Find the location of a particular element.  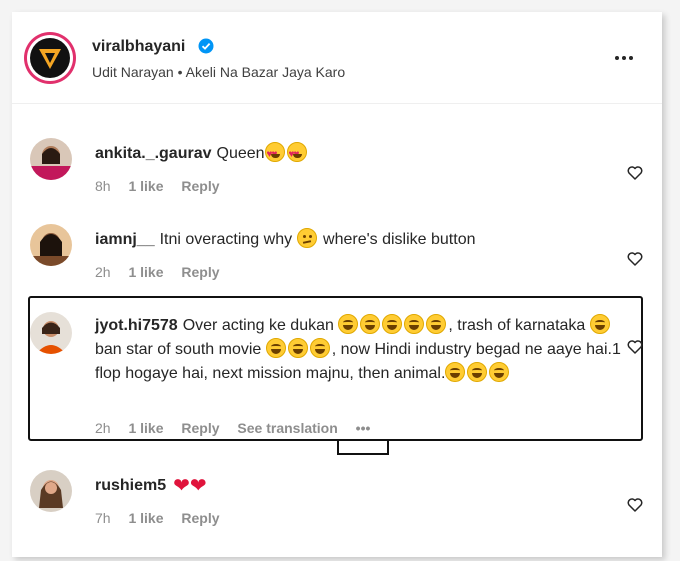

comment-time: 8h is located at coordinates (103, 186).